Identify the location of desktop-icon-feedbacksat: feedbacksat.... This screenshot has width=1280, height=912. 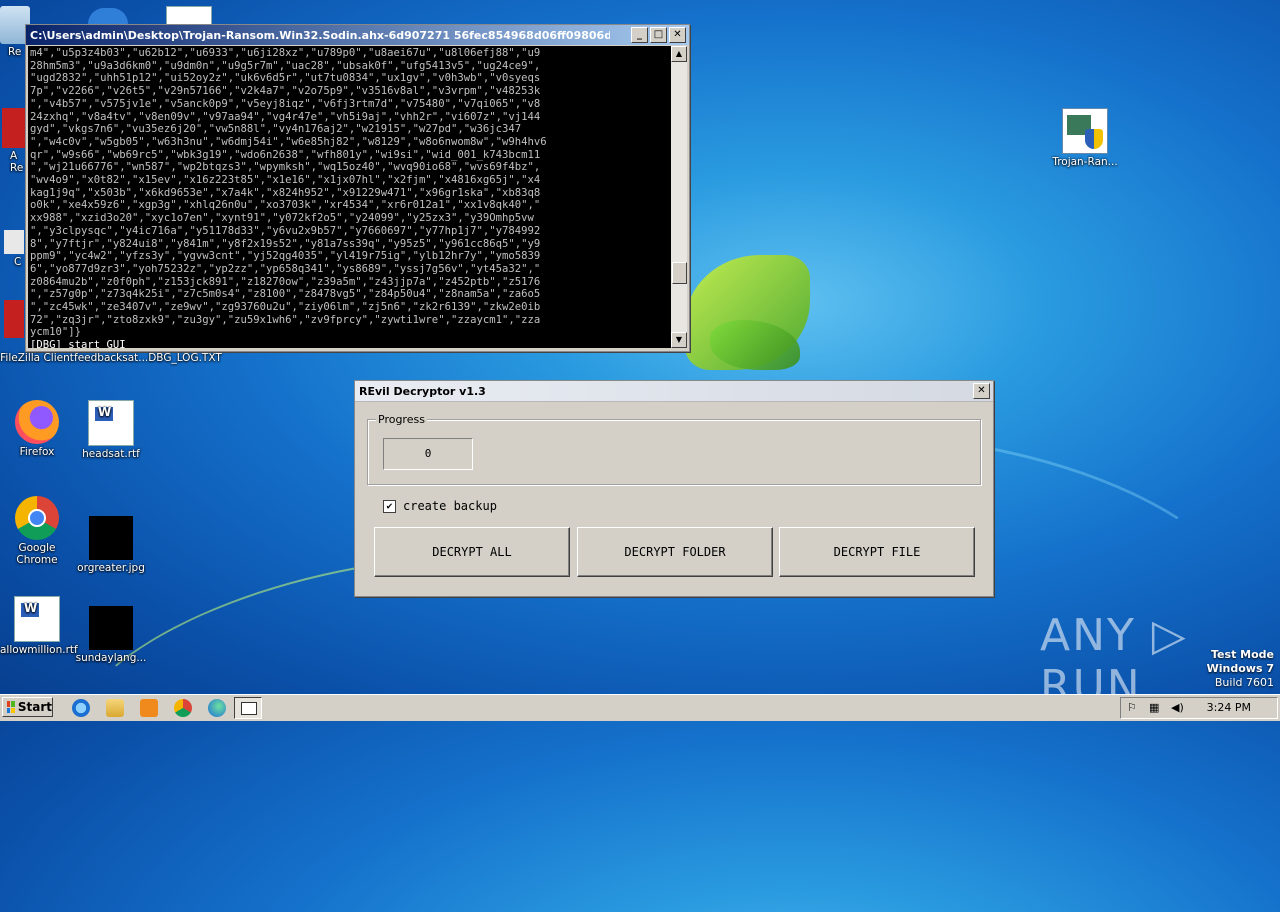
(111, 358).